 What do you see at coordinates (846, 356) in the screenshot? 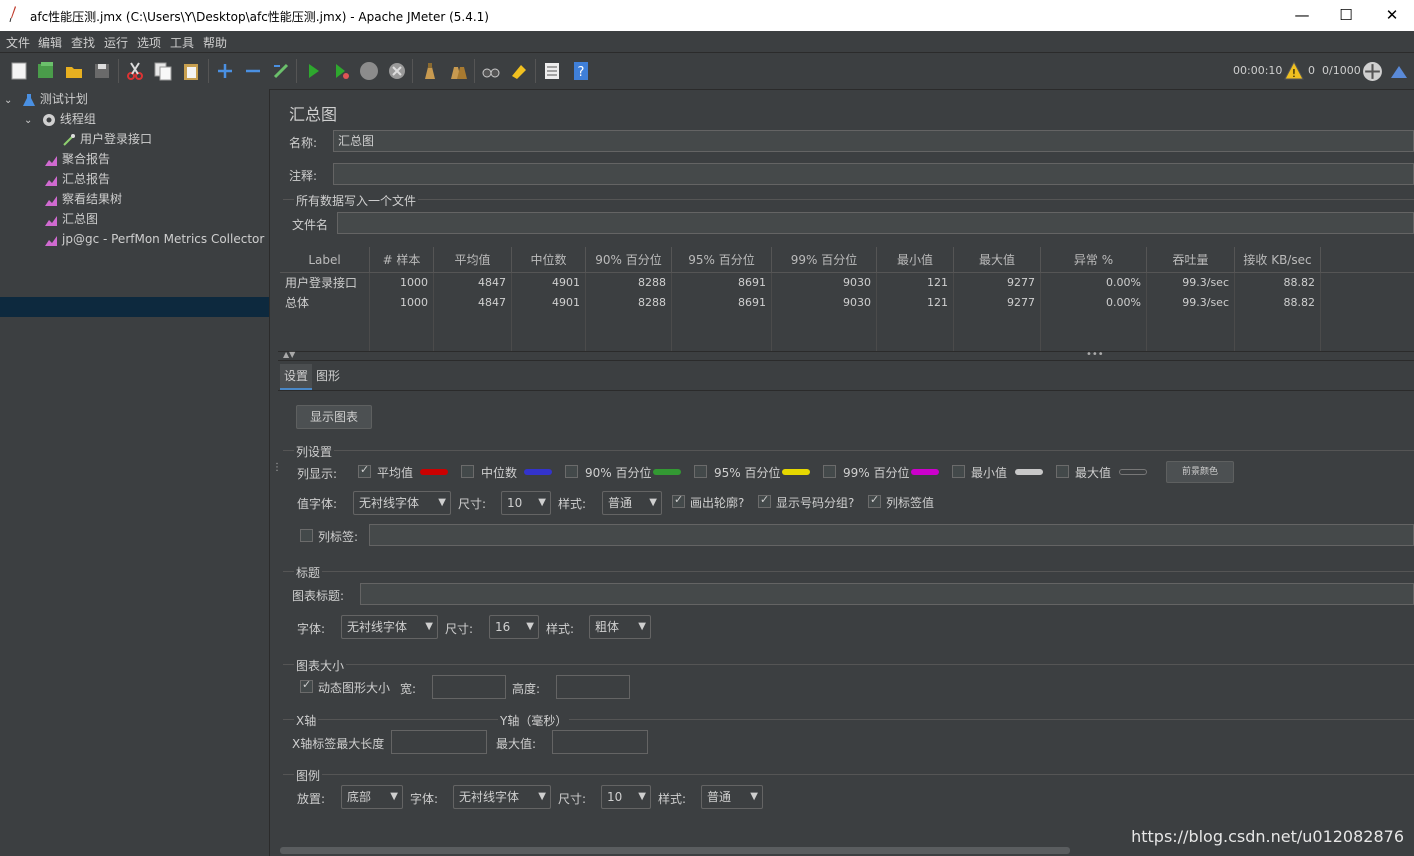
I see `split-divider` at bounding box center [846, 356].